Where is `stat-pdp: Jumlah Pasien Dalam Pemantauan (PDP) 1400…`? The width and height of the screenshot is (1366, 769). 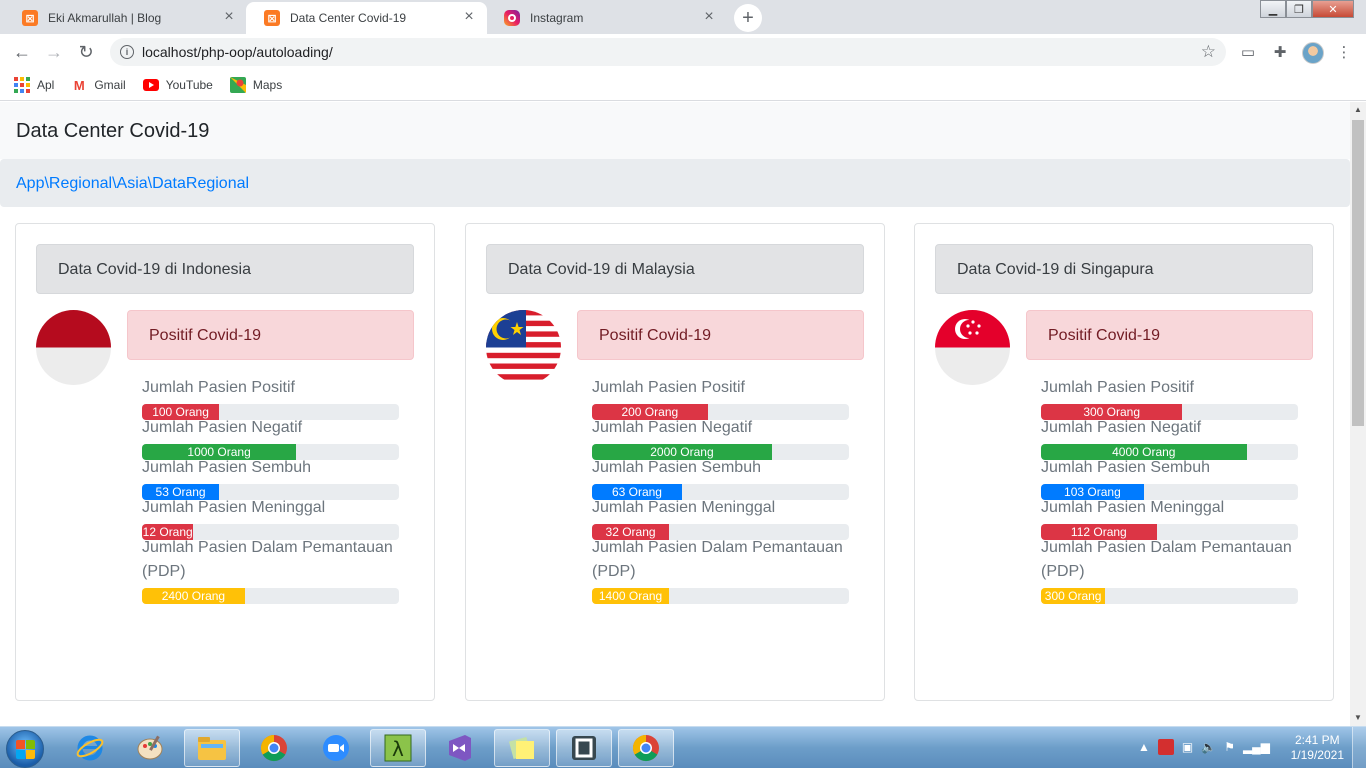
stat-pdp: Jumlah Pasien Dalam Pemantauan (PDP) 1400… is located at coordinates (721, 570).